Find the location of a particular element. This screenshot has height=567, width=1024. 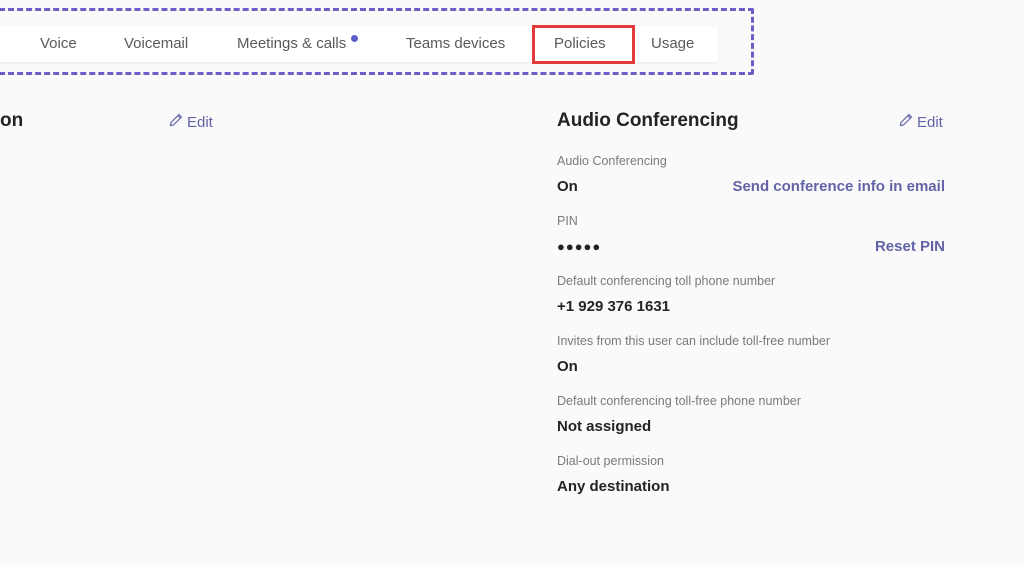

tab-policies: Policies is located at coordinates (580, 44).